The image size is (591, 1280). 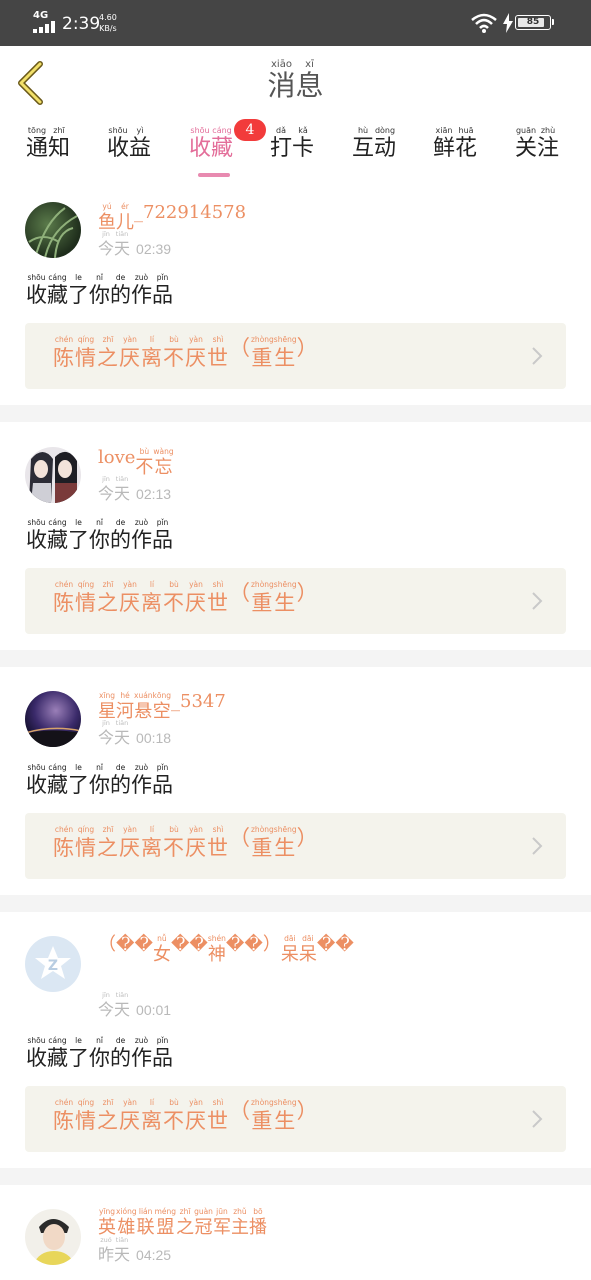 I want to click on text-char: 不, so click(x=174, y=358).